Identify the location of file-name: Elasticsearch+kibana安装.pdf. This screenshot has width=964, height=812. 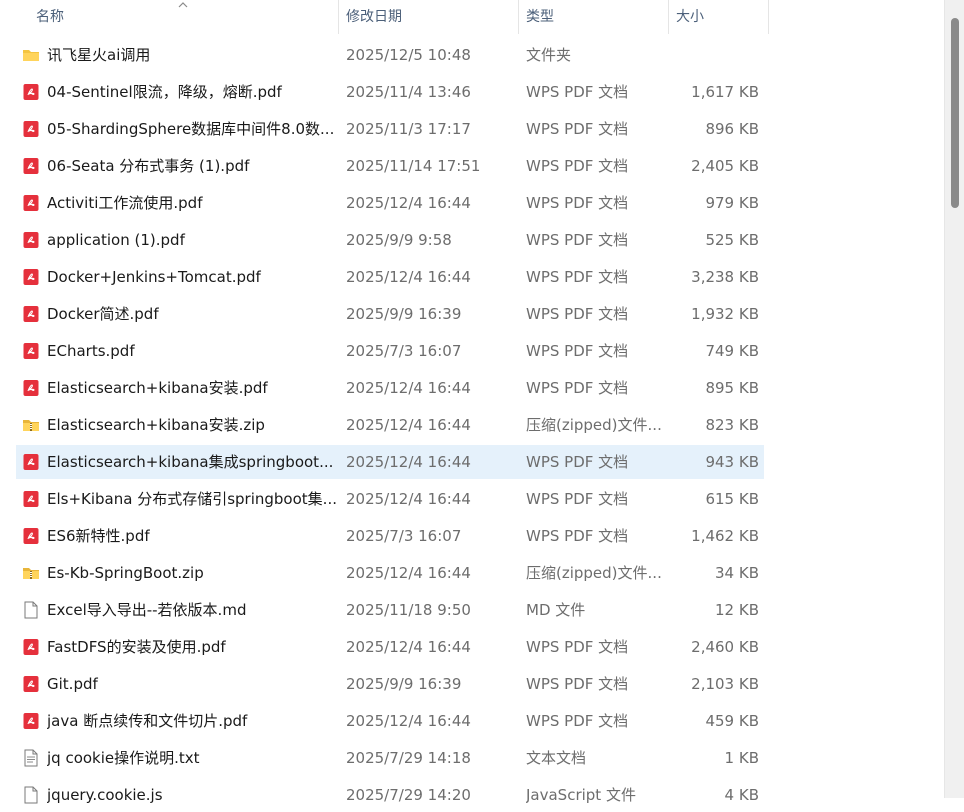
(157, 388).